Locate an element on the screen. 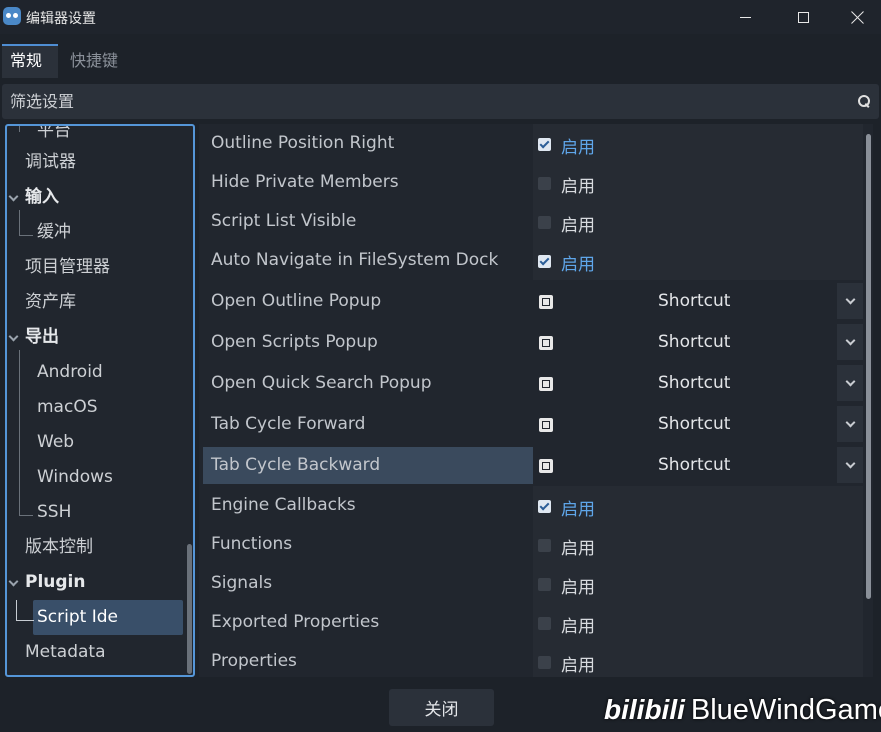  settings-scrollbar is located at coordinates (868, 366).